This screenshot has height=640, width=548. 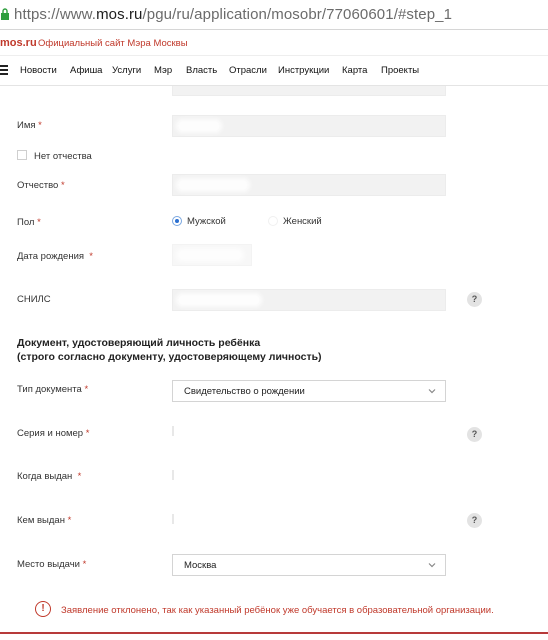 What do you see at coordinates (113, 43) in the screenshot?
I see `site-tagline: Официальный сайт Мэра Москвы` at bounding box center [113, 43].